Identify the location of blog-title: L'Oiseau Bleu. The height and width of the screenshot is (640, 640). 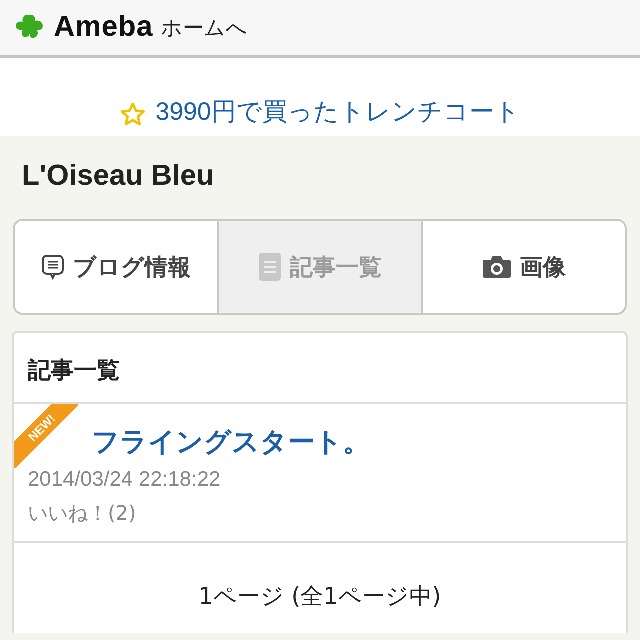
(118, 176).